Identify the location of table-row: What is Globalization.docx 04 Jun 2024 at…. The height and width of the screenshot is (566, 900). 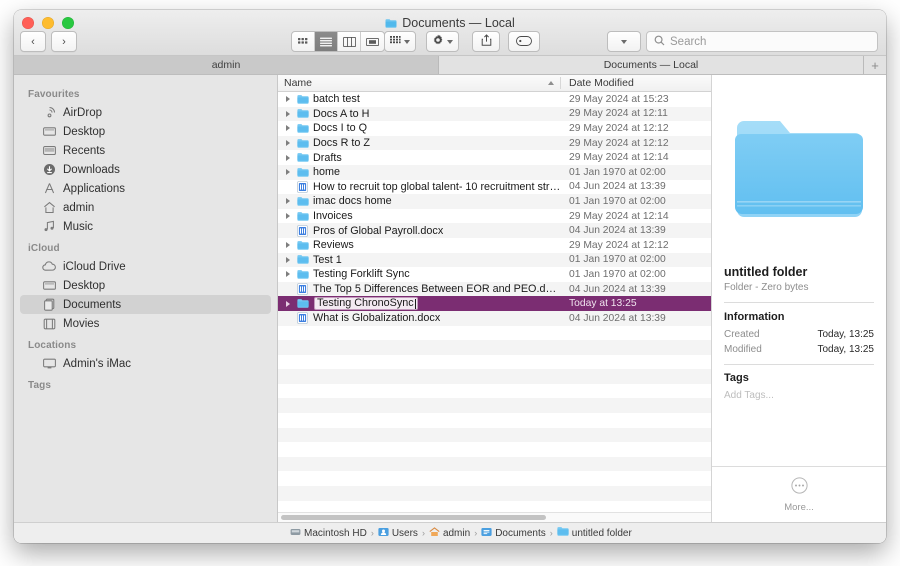
(494, 318).